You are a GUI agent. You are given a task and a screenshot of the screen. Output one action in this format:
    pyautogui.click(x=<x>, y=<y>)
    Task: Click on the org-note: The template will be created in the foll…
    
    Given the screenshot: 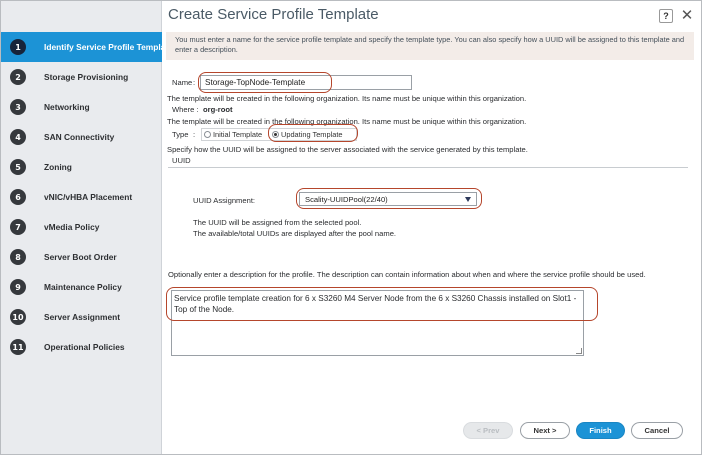 What is the action you would take?
    pyautogui.click(x=347, y=98)
    